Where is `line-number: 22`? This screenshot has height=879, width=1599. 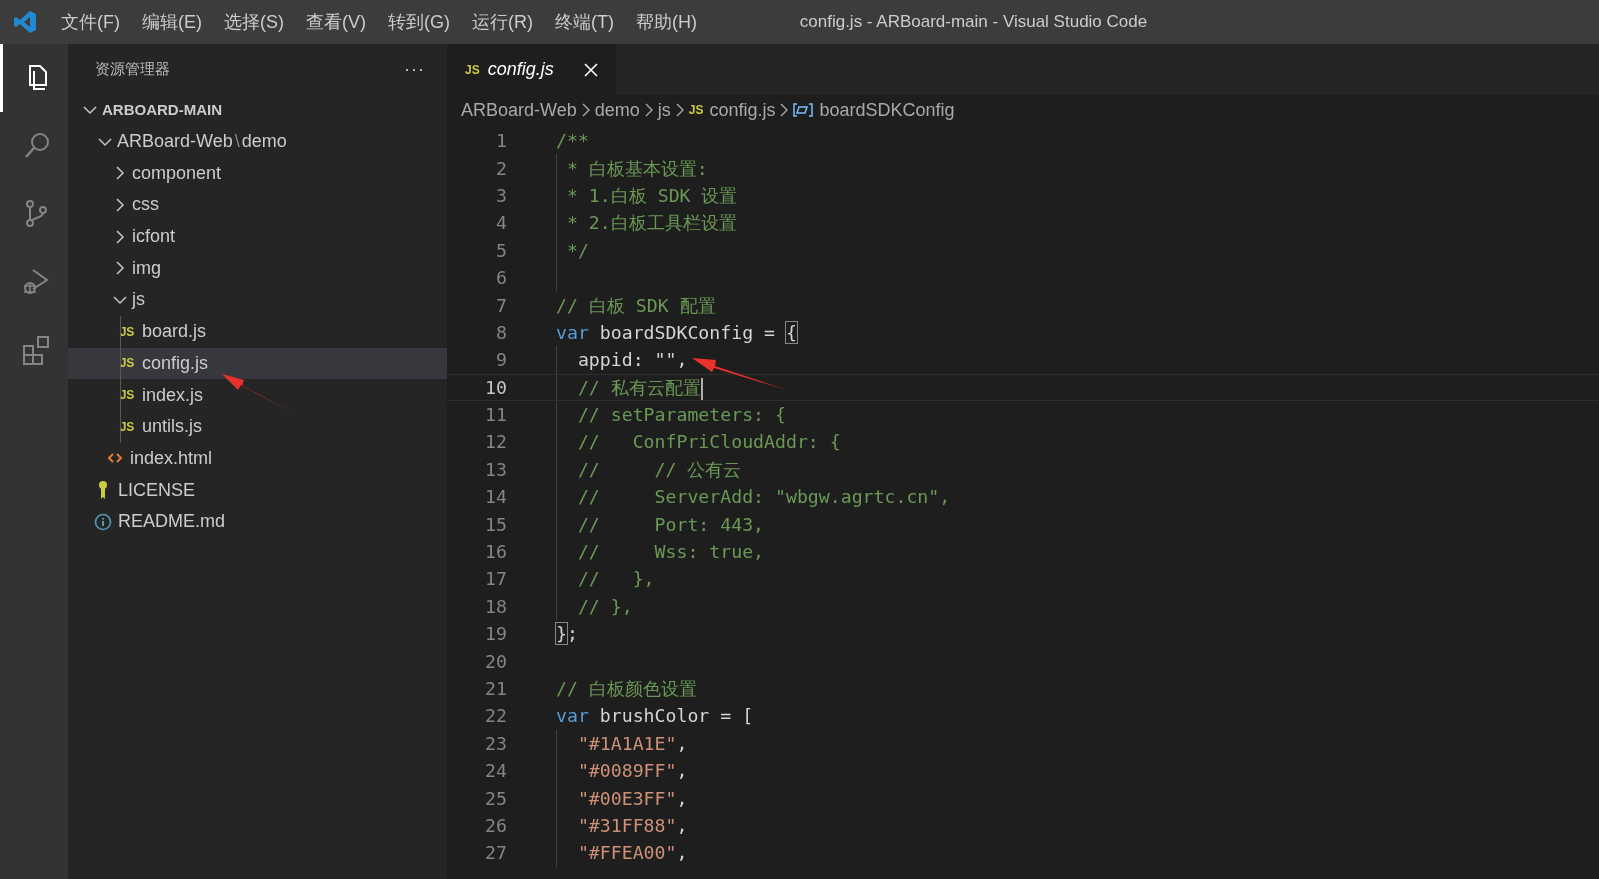 line-number: 22 is located at coordinates (495, 716).